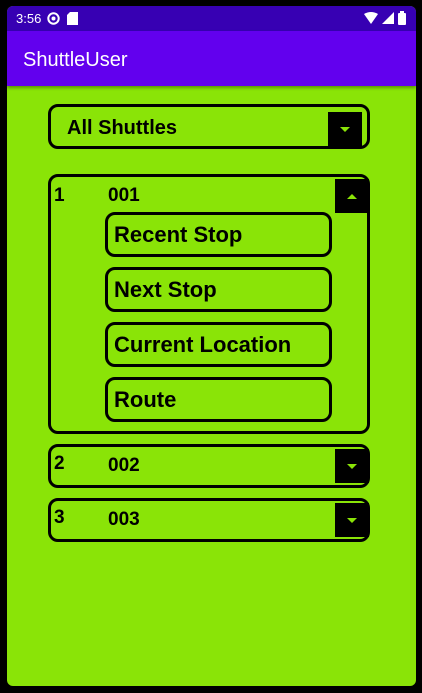  Describe the element at coordinates (124, 465) in the screenshot. I see `shuttle-id: 002` at that location.